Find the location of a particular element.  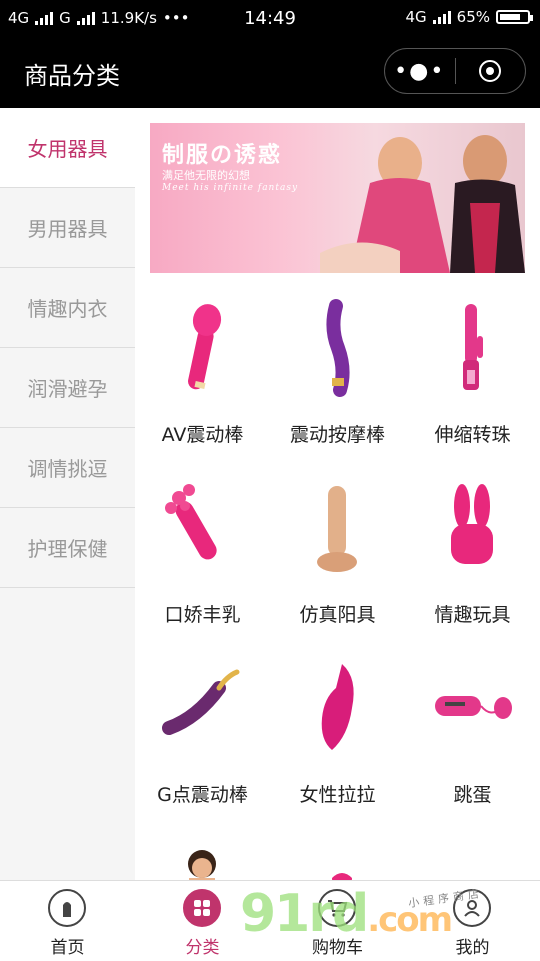

product-item: 仿真阳具 is located at coordinates (337, 556).